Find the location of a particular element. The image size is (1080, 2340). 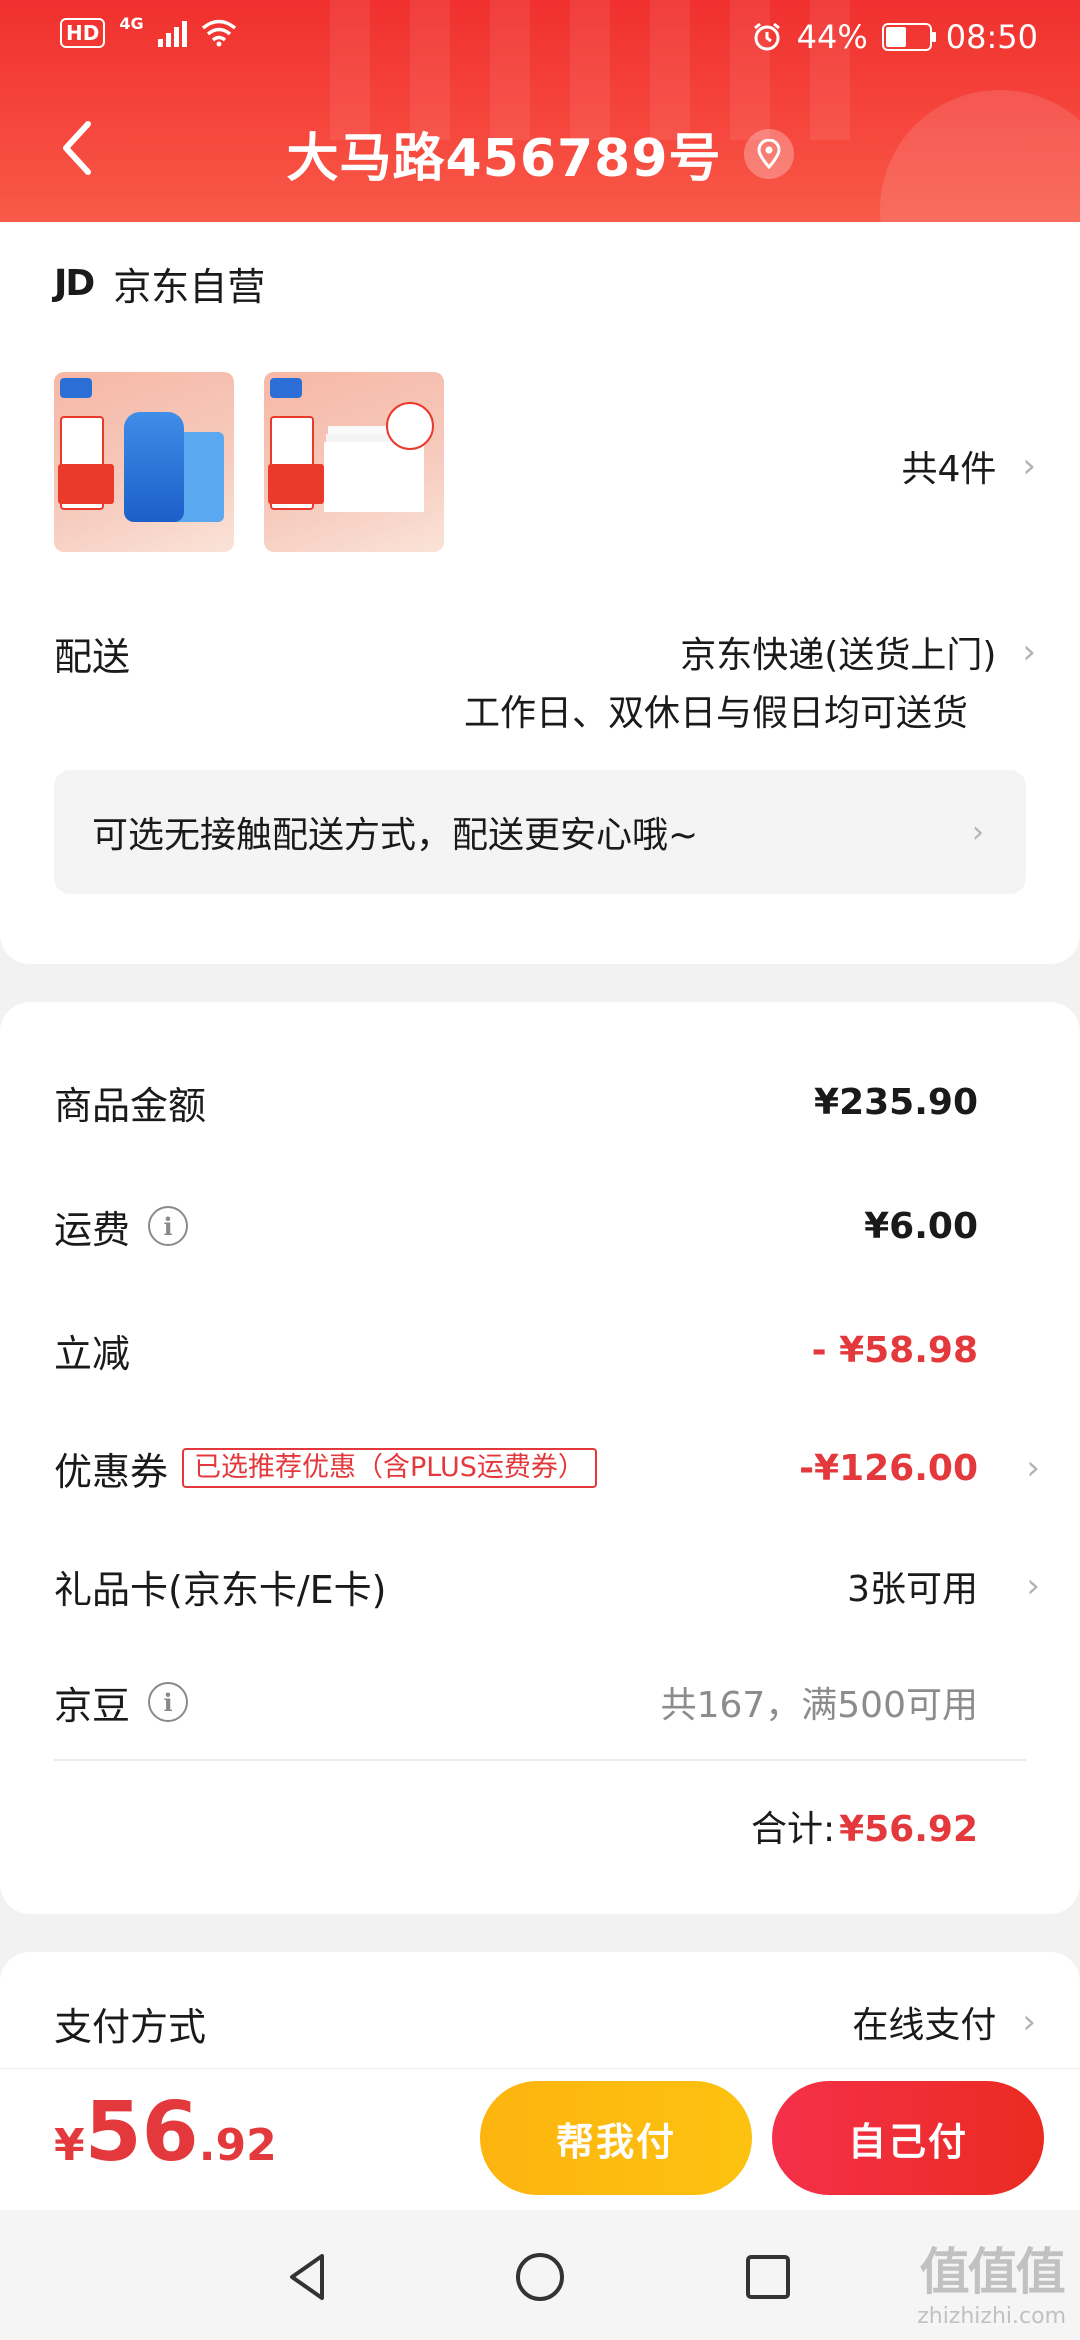

contactless-notice-text: 可选无接触配送方式，配送更安心哦~ is located at coordinates (395, 835).